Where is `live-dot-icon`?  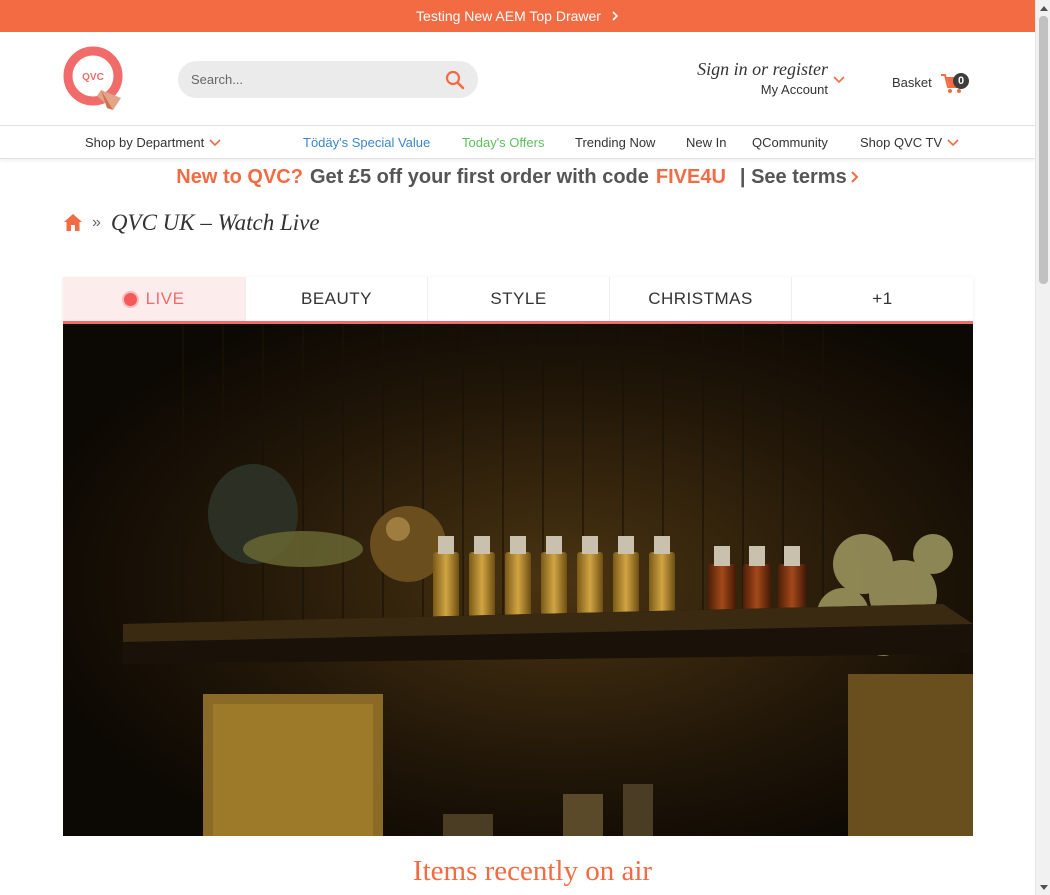 live-dot-icon is located at coordinates (130, 299).